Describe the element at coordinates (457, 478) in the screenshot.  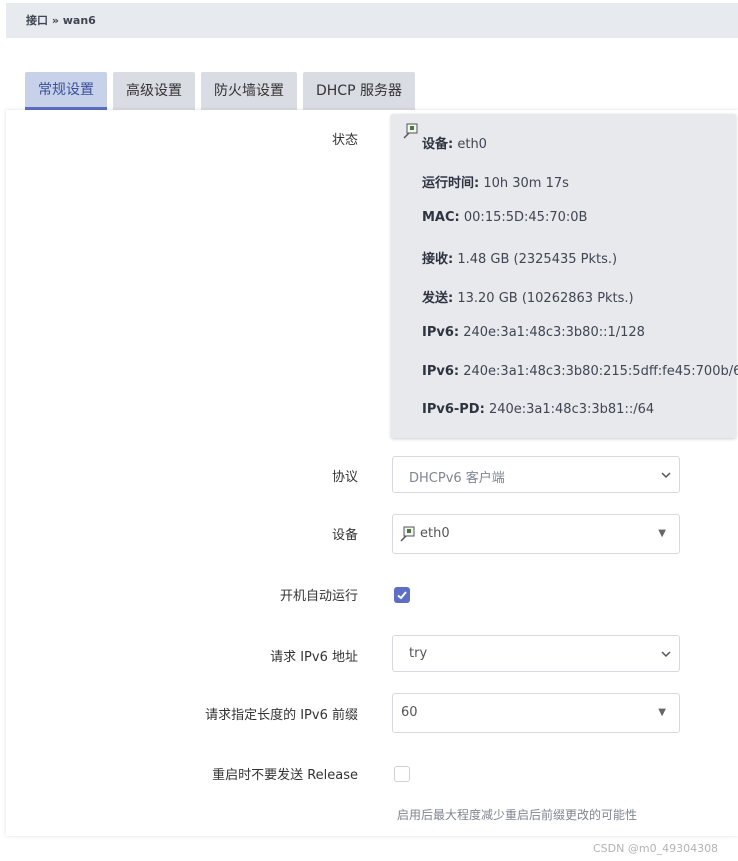
I see `protocol-value: DHCPv6 客户端` at that location.